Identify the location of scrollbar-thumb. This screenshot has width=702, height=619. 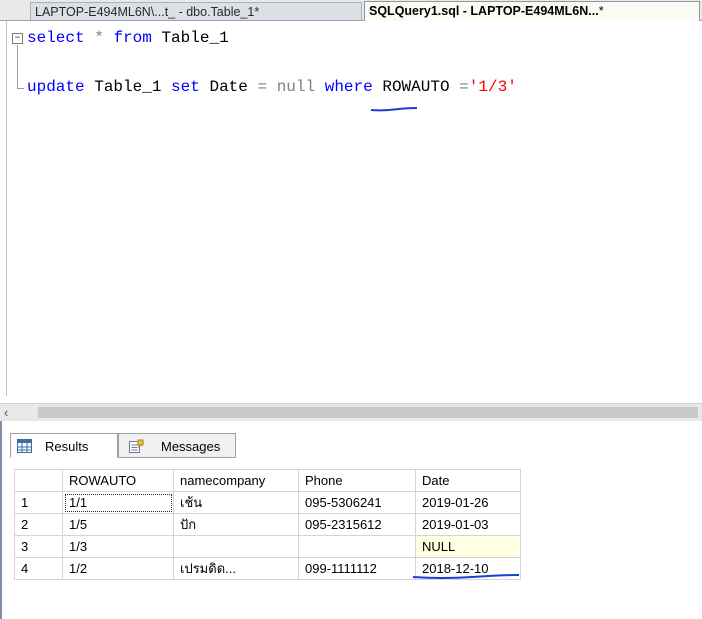
(368, 412).